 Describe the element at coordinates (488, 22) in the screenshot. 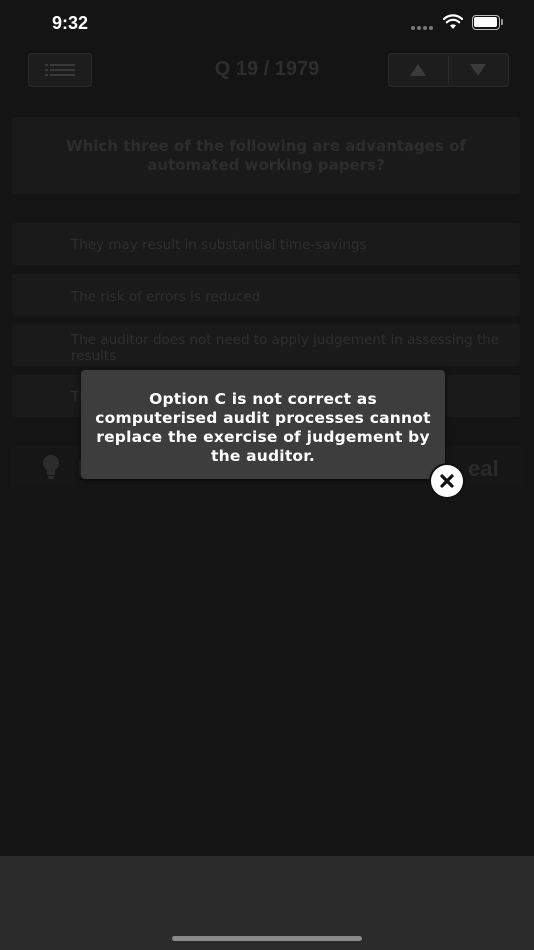

I see `battery-icon` at that location.